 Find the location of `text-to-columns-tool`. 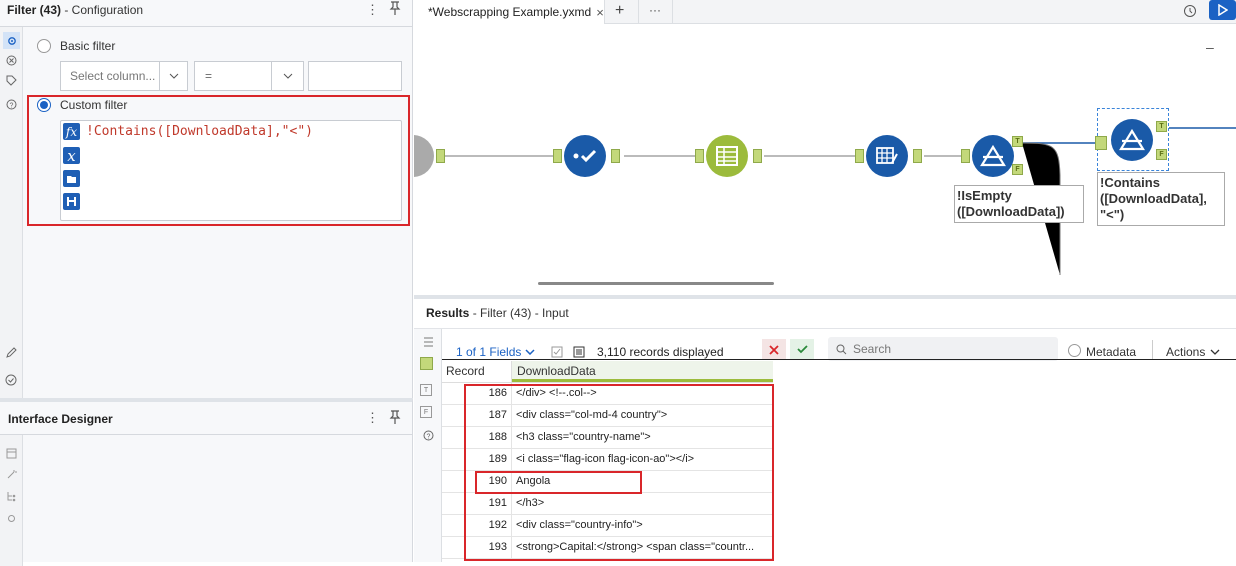

text-to-columns-tool is located at coordinates (727, 156).